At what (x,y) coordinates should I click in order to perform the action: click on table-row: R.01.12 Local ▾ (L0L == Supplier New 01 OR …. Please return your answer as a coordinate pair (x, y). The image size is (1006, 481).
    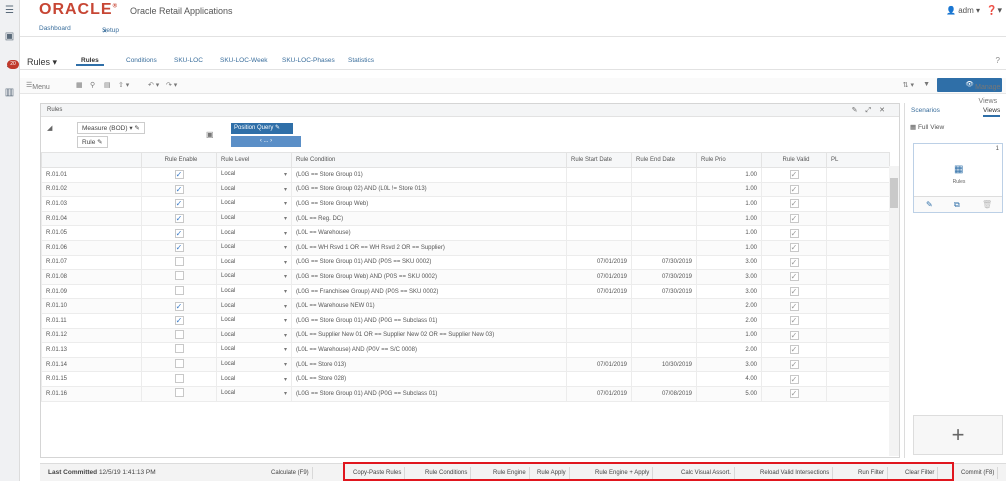
    Looking at the image, I should click on (465, 335).